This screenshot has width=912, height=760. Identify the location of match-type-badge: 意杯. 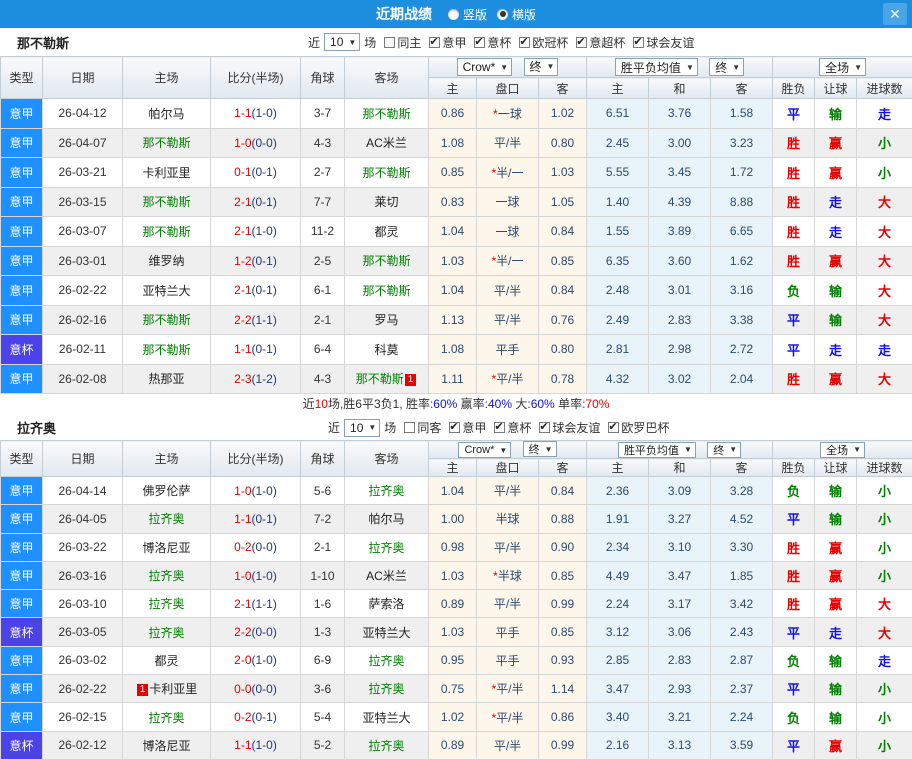
(22, 745).